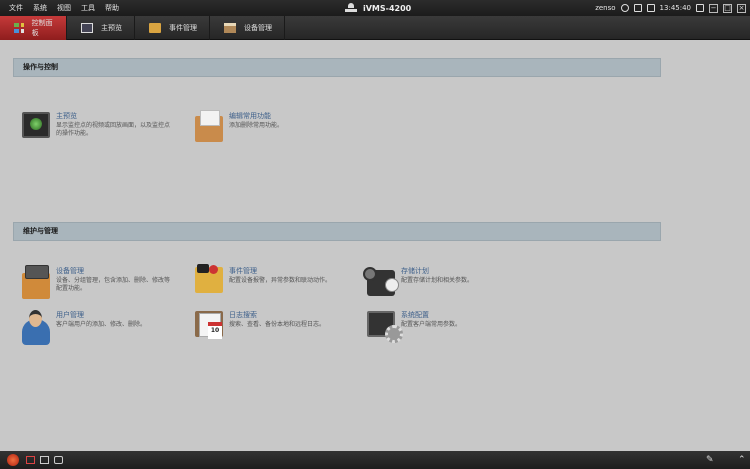  I want to click on func-title: 编辑常用功能, so click(286, 116).